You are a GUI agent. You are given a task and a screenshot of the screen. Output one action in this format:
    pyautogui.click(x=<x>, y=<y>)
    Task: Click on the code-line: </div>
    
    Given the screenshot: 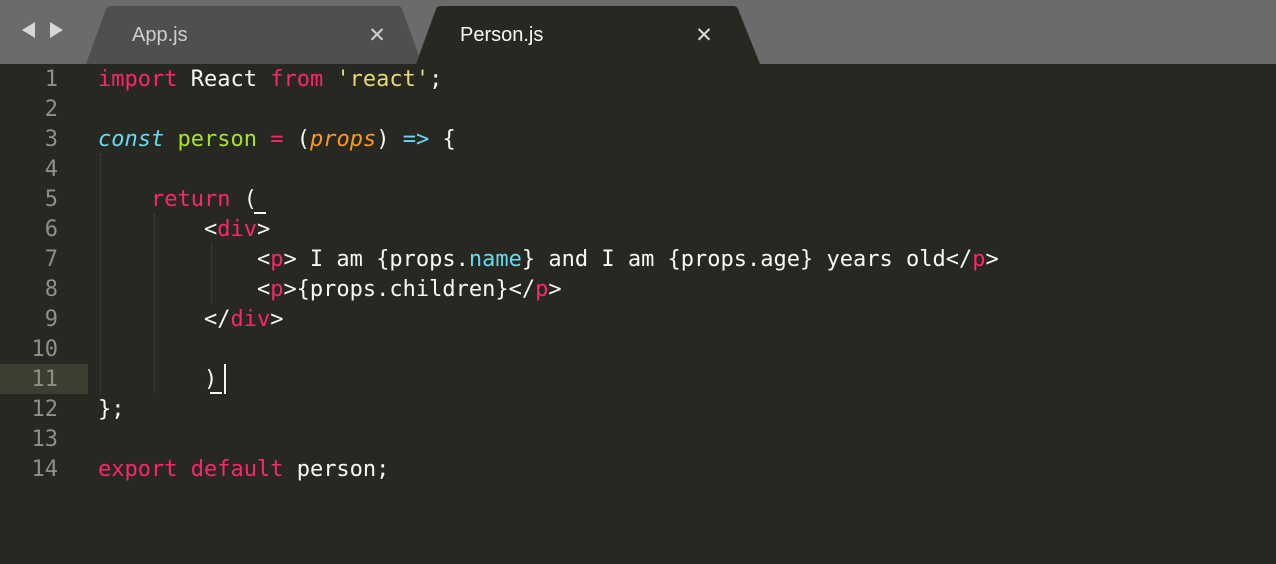 What is the action you would take?
    pyautogui.click(x=191, y=320)
    